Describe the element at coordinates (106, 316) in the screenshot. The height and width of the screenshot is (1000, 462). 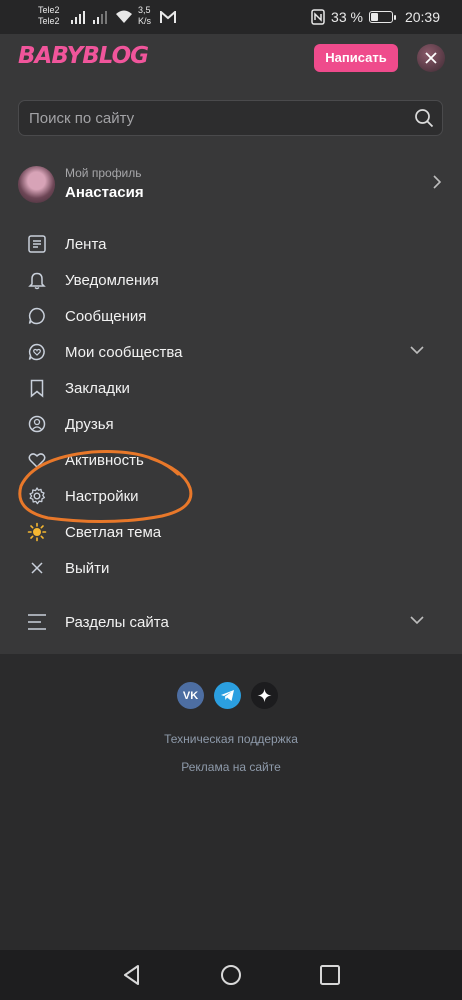
I see `menu-item-label: Сообщения` at that location.